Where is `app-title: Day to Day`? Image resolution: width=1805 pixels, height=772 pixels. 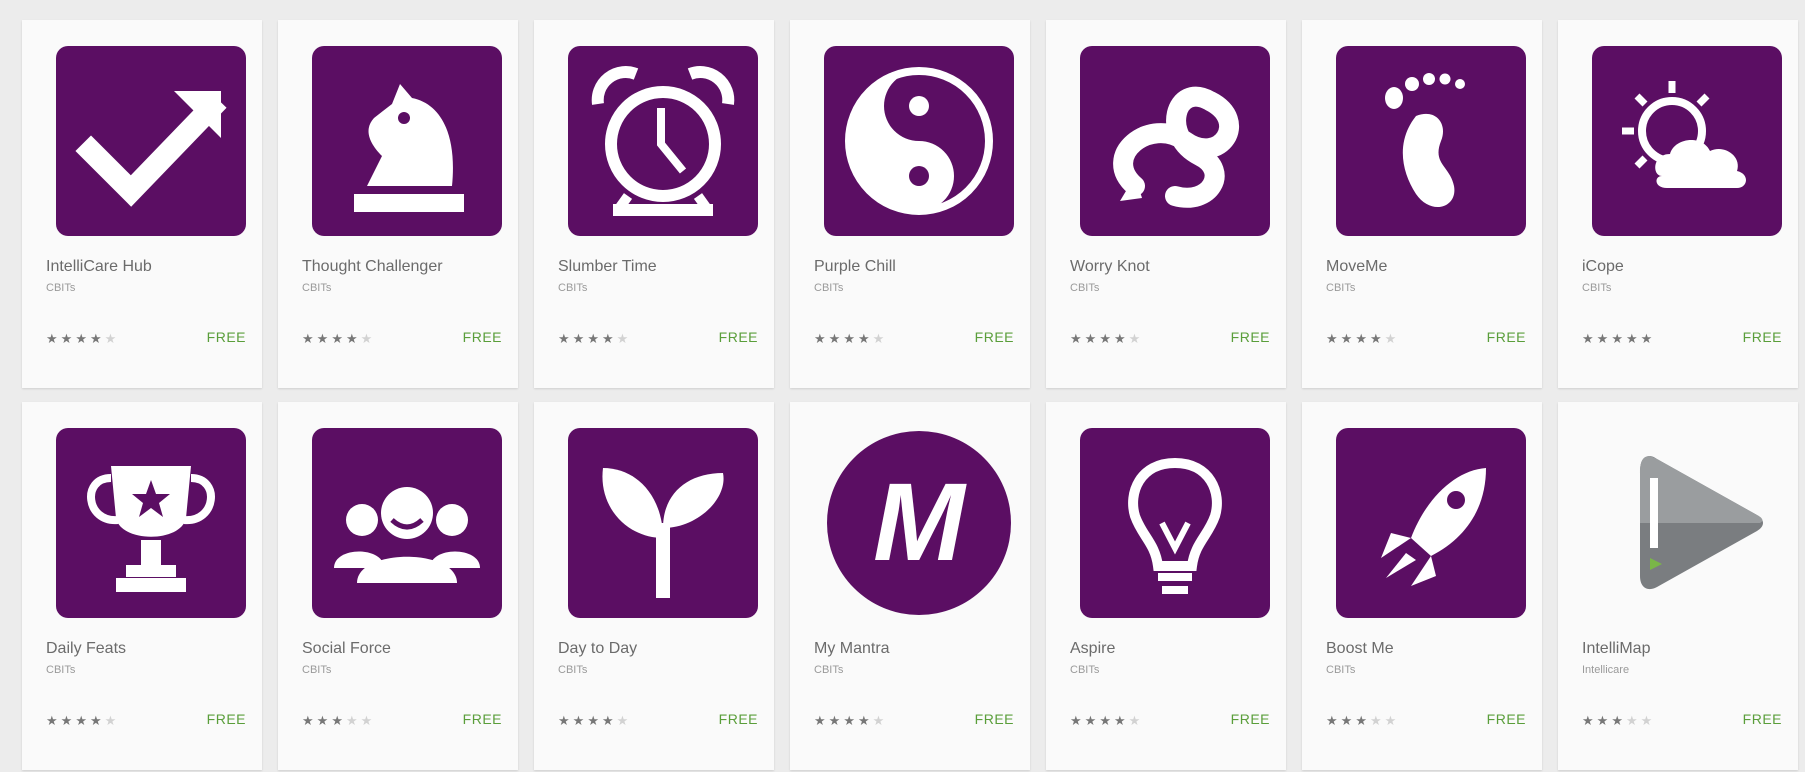
app-title: Day to Day is located at coordinates (598, 648).